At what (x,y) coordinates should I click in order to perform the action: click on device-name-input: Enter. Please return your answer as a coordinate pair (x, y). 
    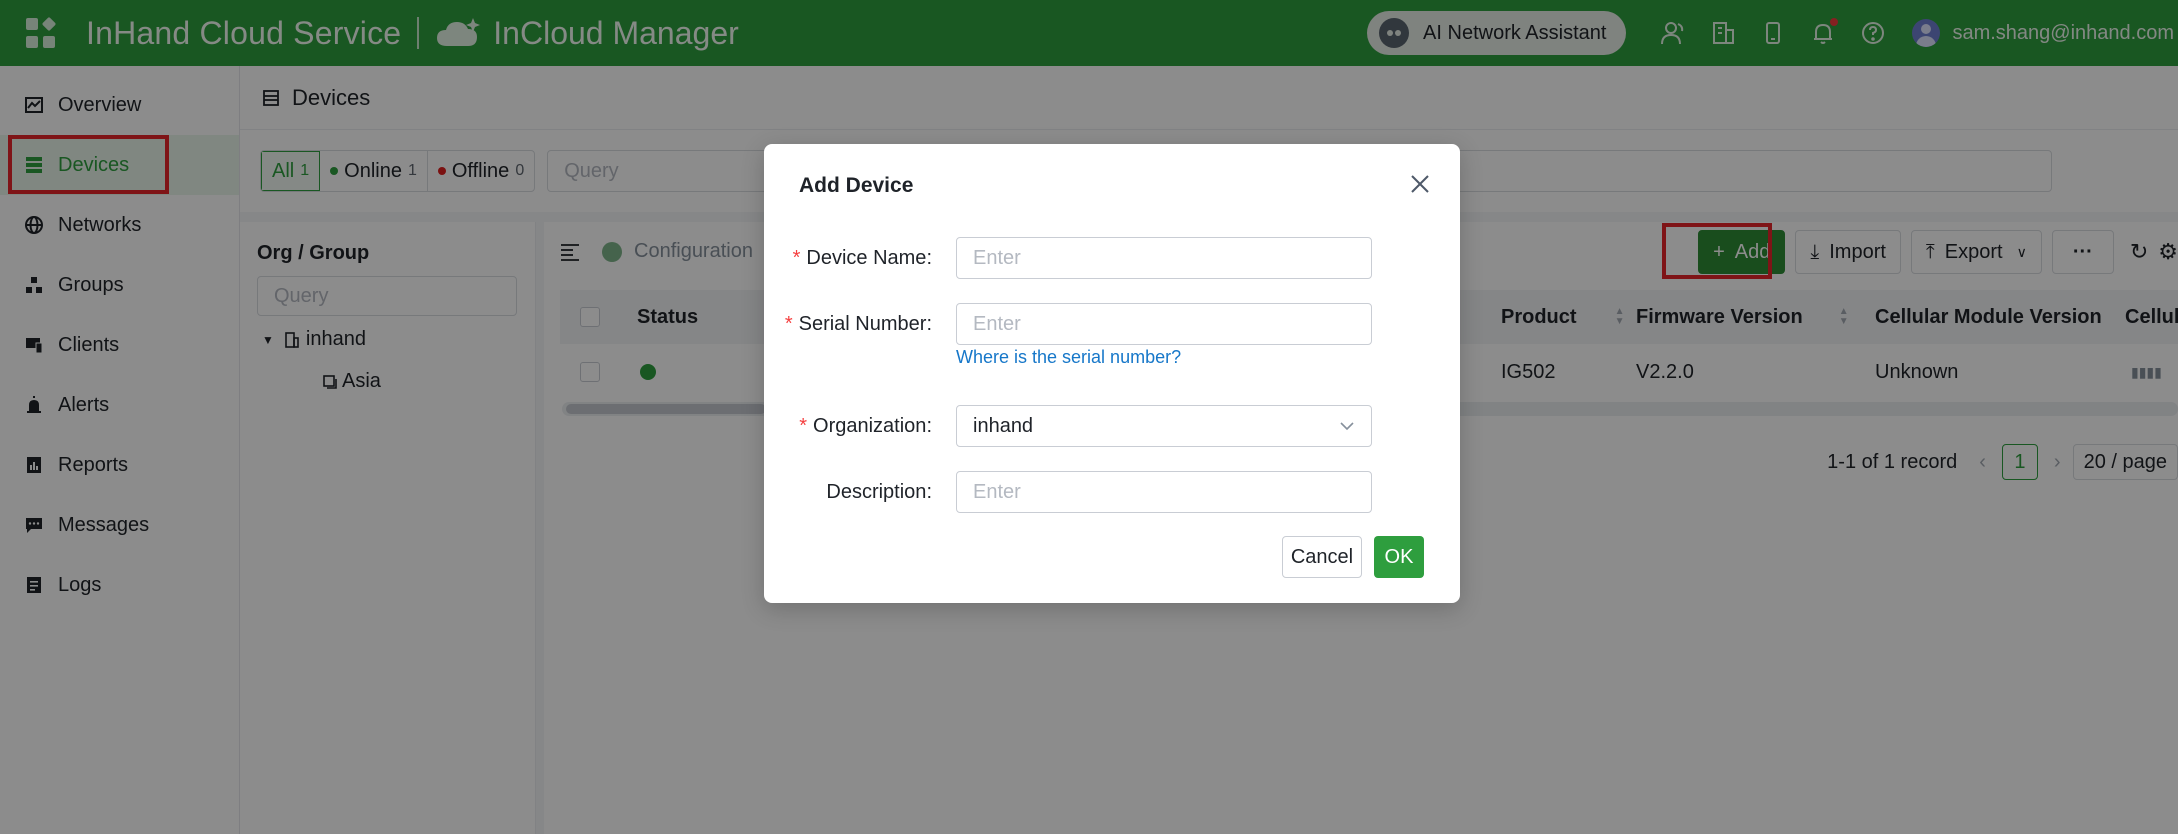
    Looking at the image, I should click on (1164, 258).